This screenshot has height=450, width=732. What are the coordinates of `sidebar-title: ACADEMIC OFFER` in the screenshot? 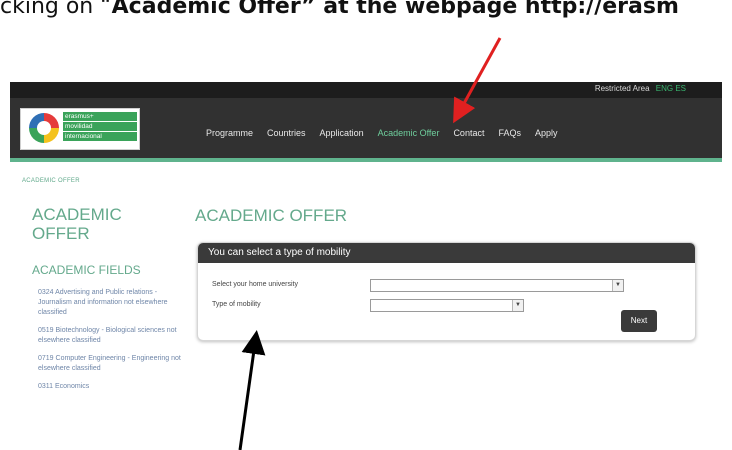 It's located at (77, 224).